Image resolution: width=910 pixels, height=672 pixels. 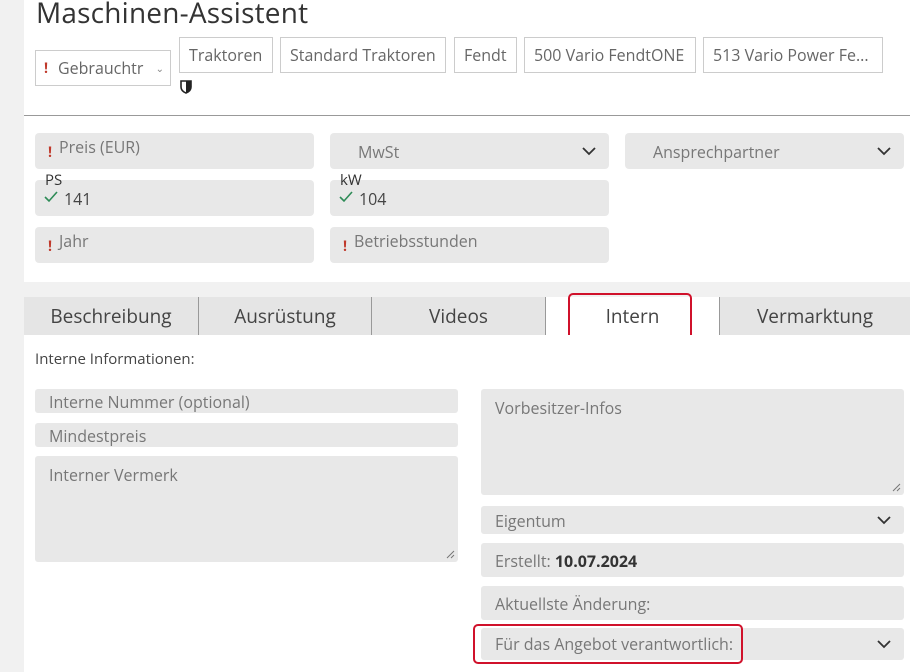 I want to click on chevron-down-icon: ⌄, so click(x=159, y=68).